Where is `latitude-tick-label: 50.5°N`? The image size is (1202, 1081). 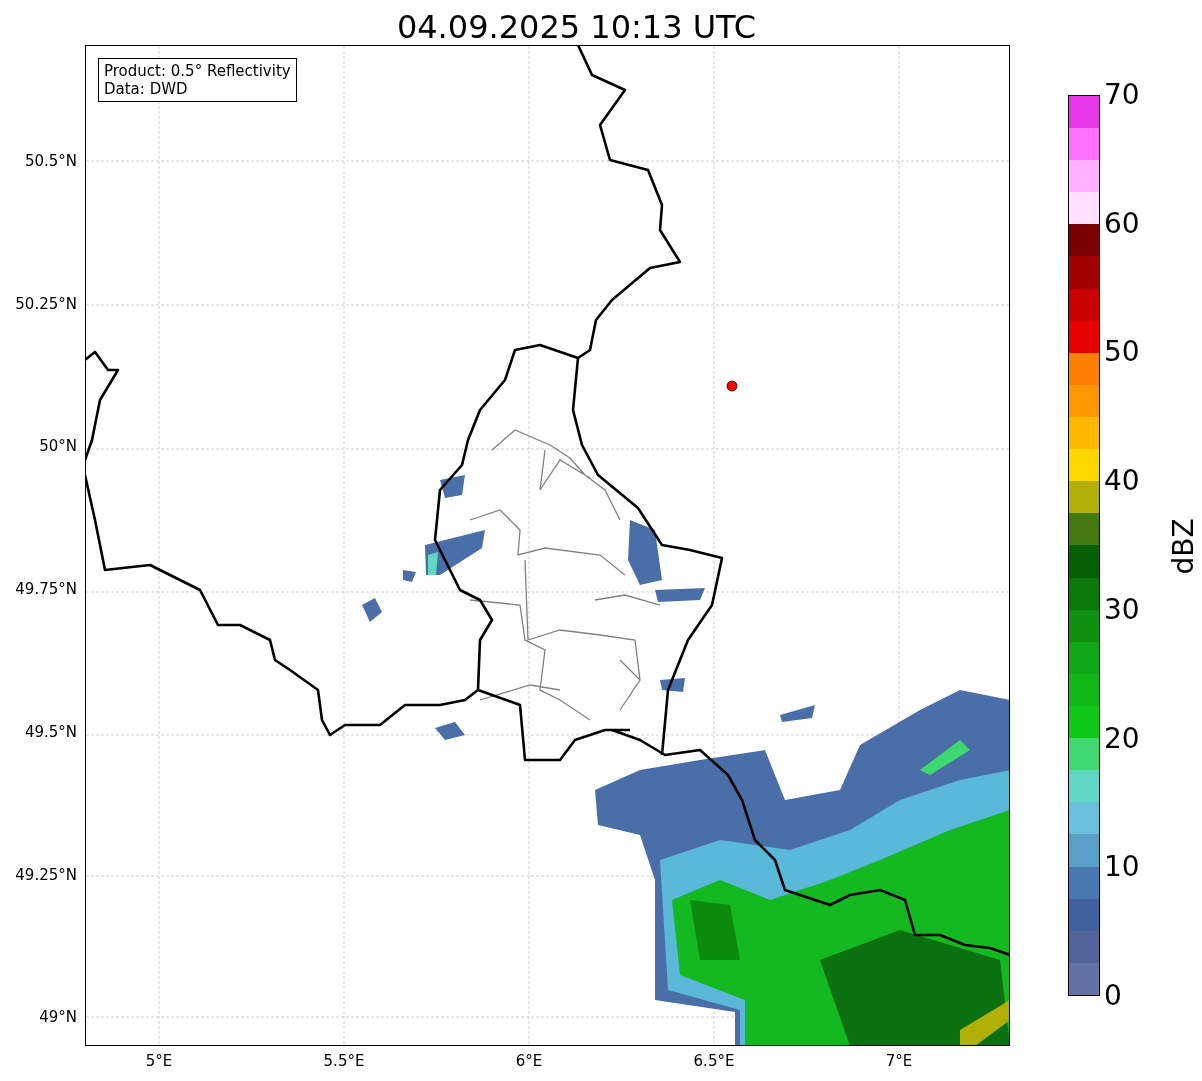
latitude-tick-label: 50.5°N is located at coordinates (50, 161).